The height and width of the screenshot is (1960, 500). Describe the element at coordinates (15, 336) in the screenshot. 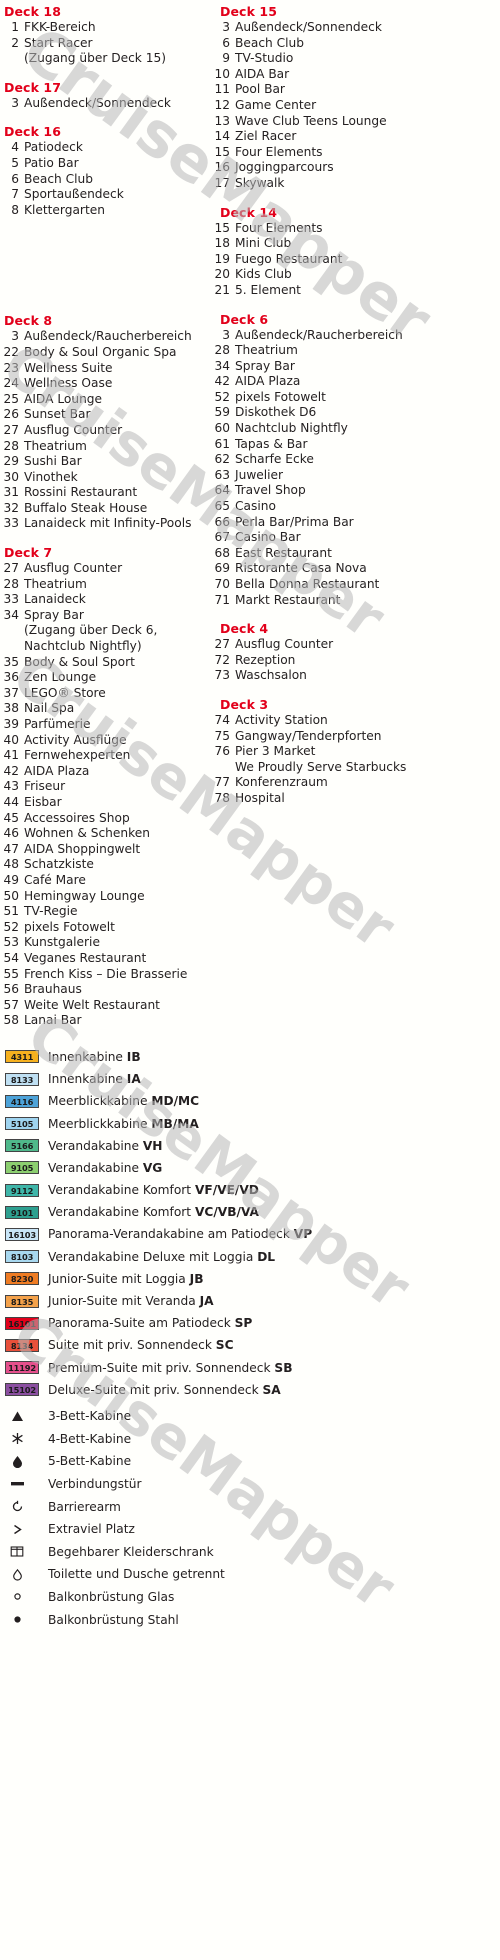

I see `poi-number: 3` at that location.